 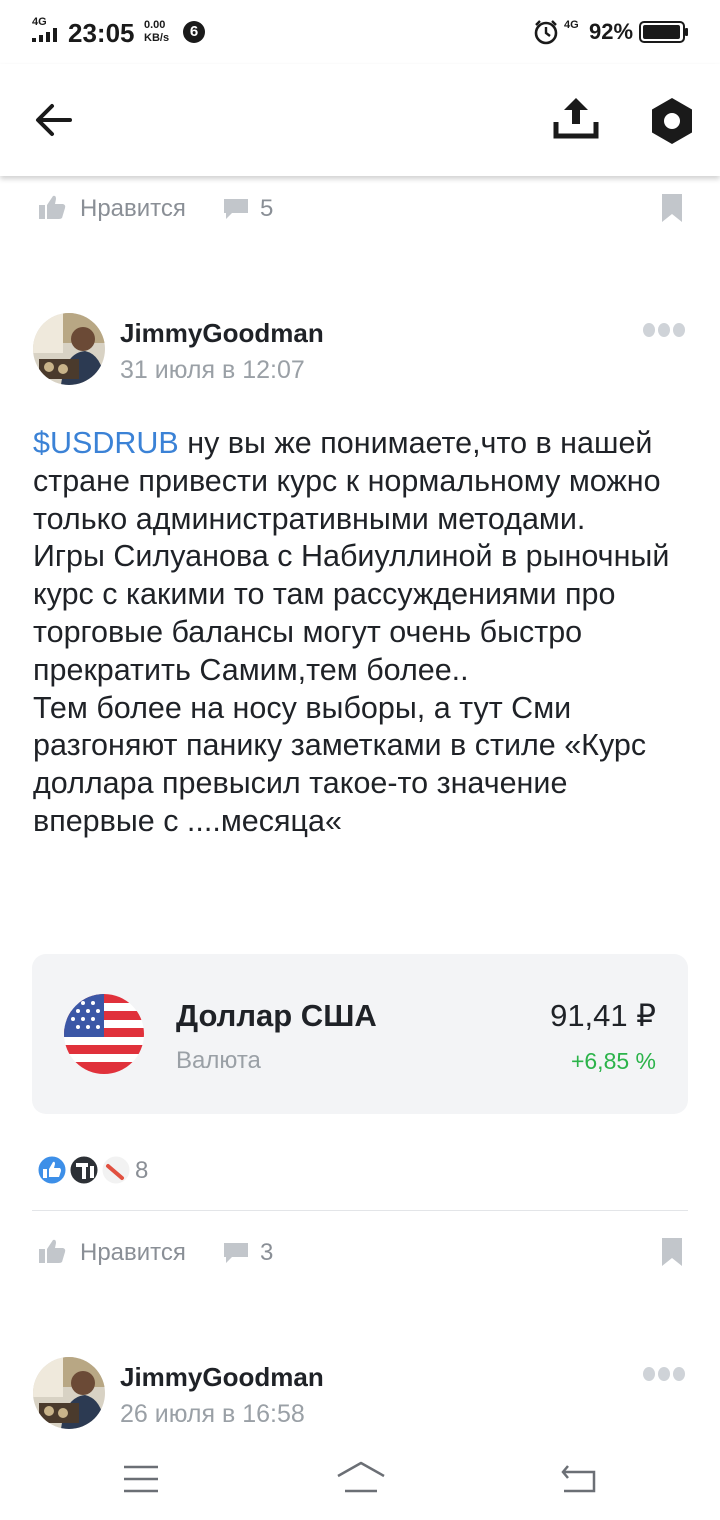 What do you see at coordinates (613, 1061) in the screenshot?
I see `instrument-change: +6,85 %` at bounding box center [613, 1061].